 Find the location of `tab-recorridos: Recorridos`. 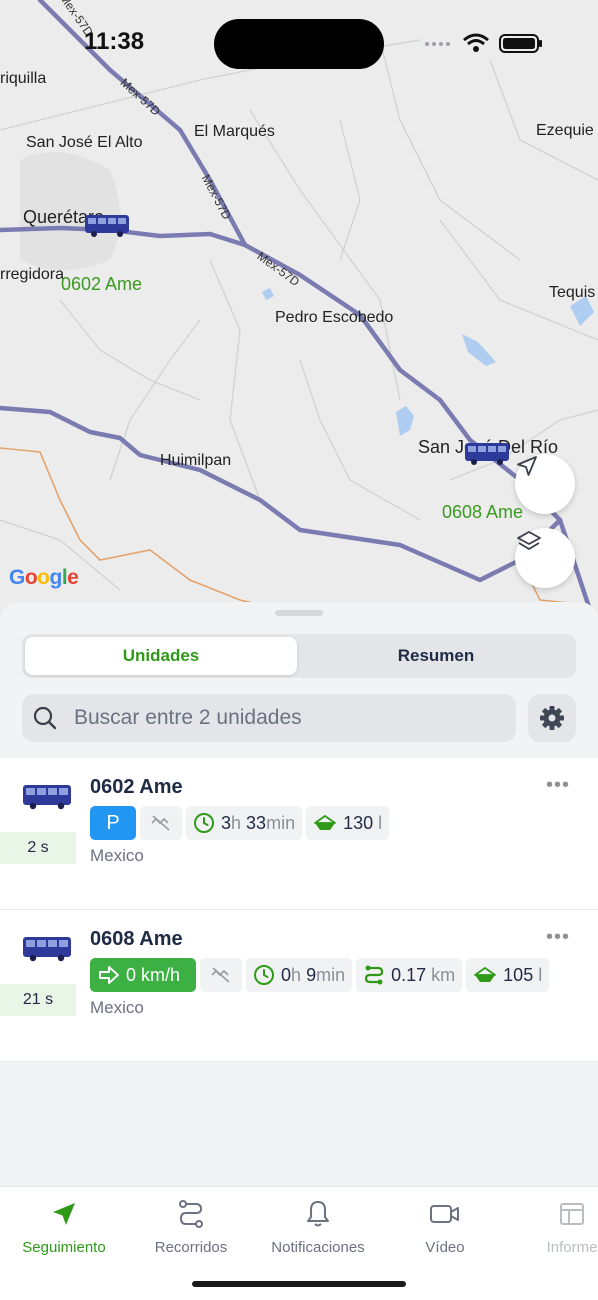

tab-recorridos: Recorridos is located at coordinates (191, 1226).